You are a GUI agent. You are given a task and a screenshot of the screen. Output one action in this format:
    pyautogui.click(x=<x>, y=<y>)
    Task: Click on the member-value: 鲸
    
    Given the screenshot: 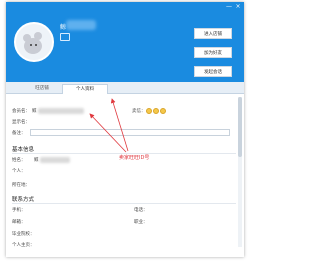 What is the action you would take?
    pyautogui.click(x=34, y=111)
    